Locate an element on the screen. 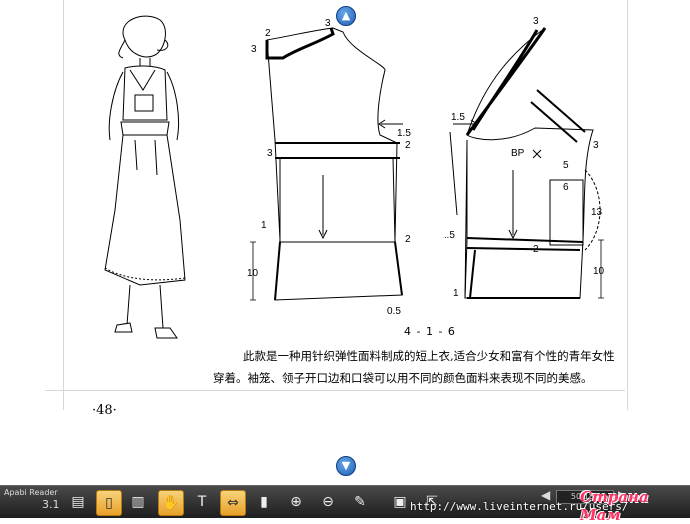 The image size is (690, 524). double-page-icon: ▥ is located at coordinates (138, 502).